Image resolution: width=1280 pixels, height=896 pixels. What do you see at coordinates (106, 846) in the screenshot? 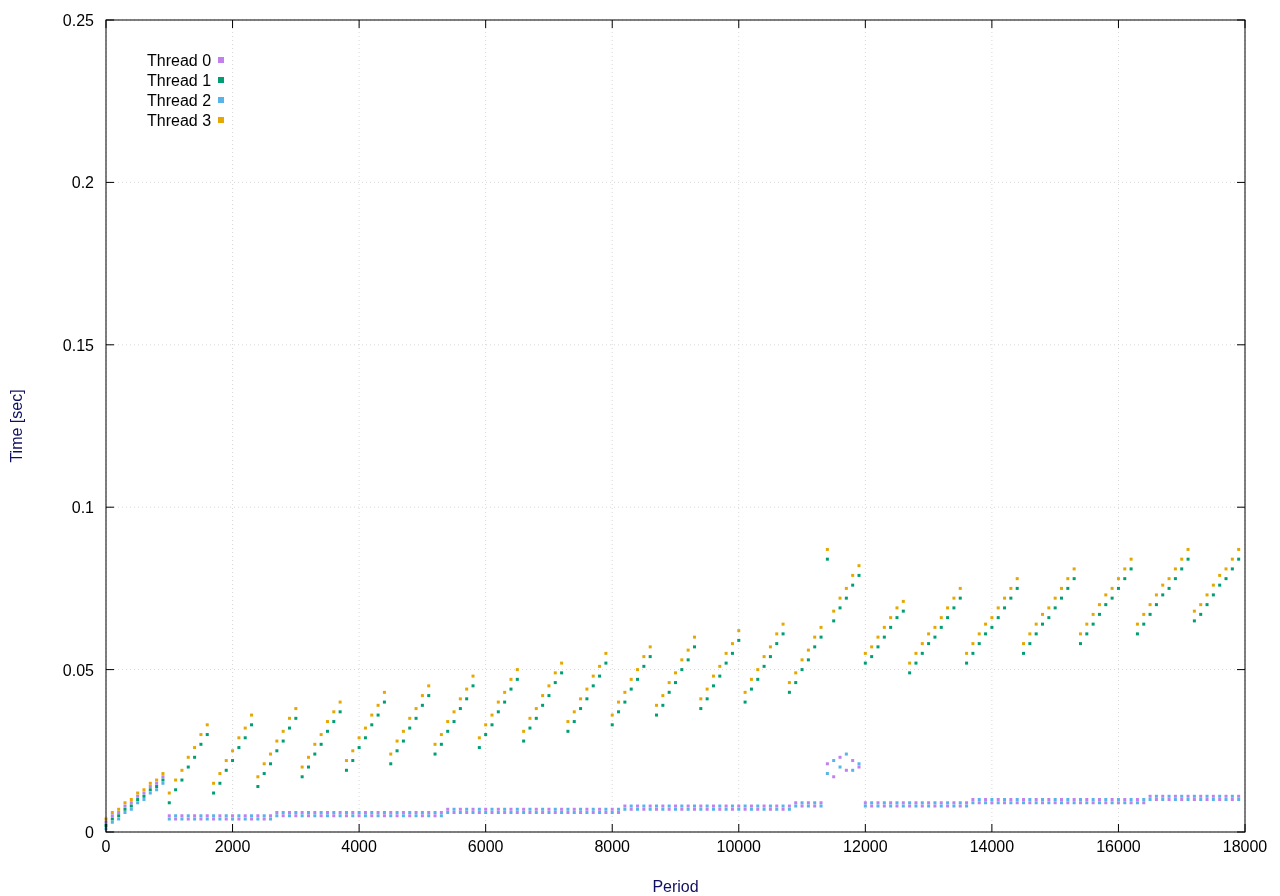
I see `x-tick-label: 0` at bounding box center [106, 846].